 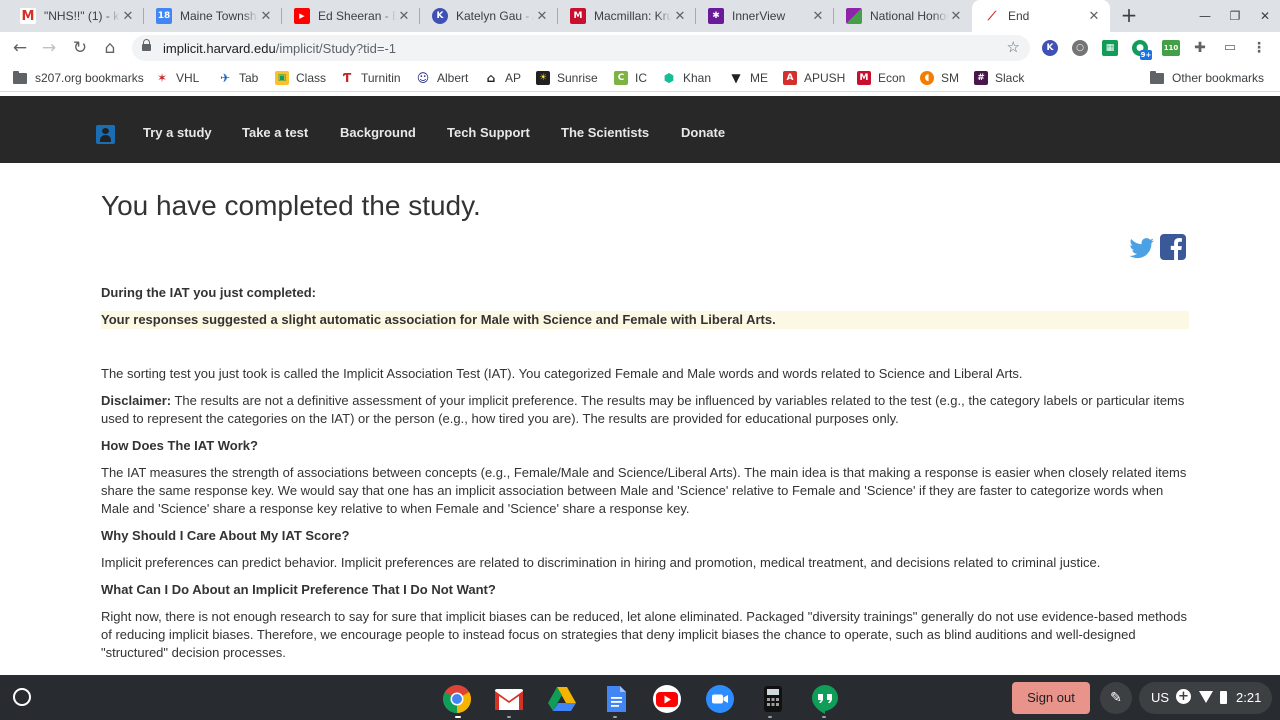 I want to click on sheets-extension-icon: ▦, so click(x=1110, y=48).